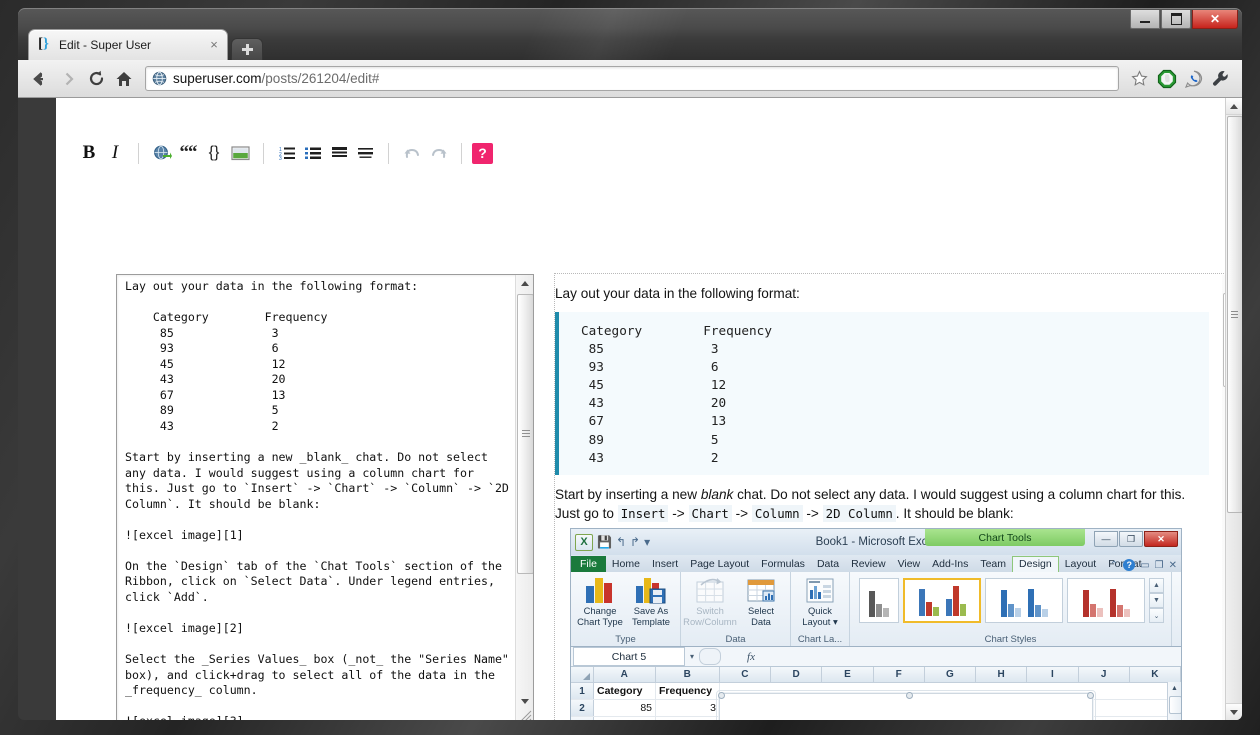 The height and width of the screenshot is (735, 1260). I want to click on adblock-extension-button, so click(1166, 78).